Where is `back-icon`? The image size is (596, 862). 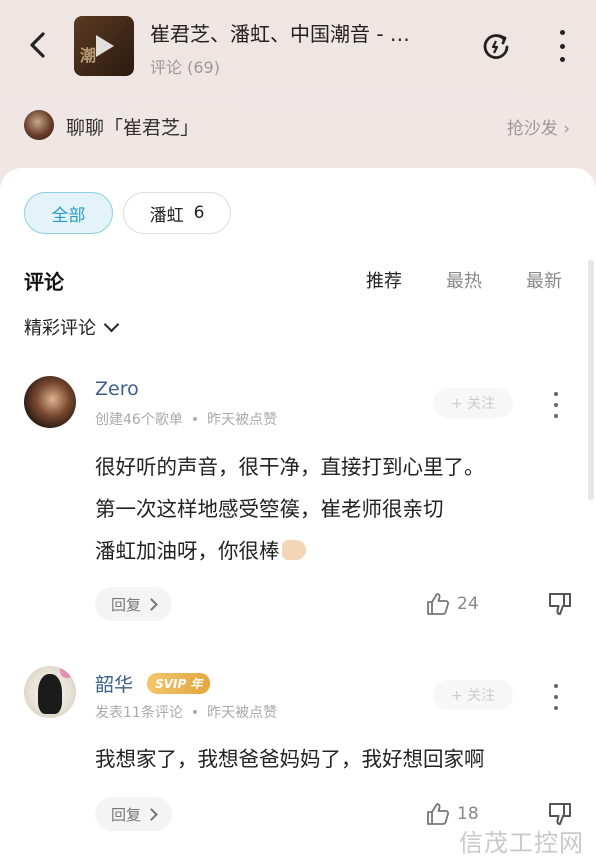 back-icon is located at coordinates (37, 45).